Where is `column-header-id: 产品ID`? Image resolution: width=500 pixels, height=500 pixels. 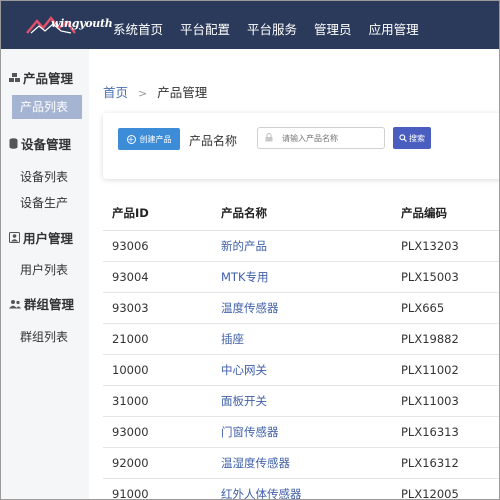
column-header-id: 产品ID is located at coordinates (158, 213).